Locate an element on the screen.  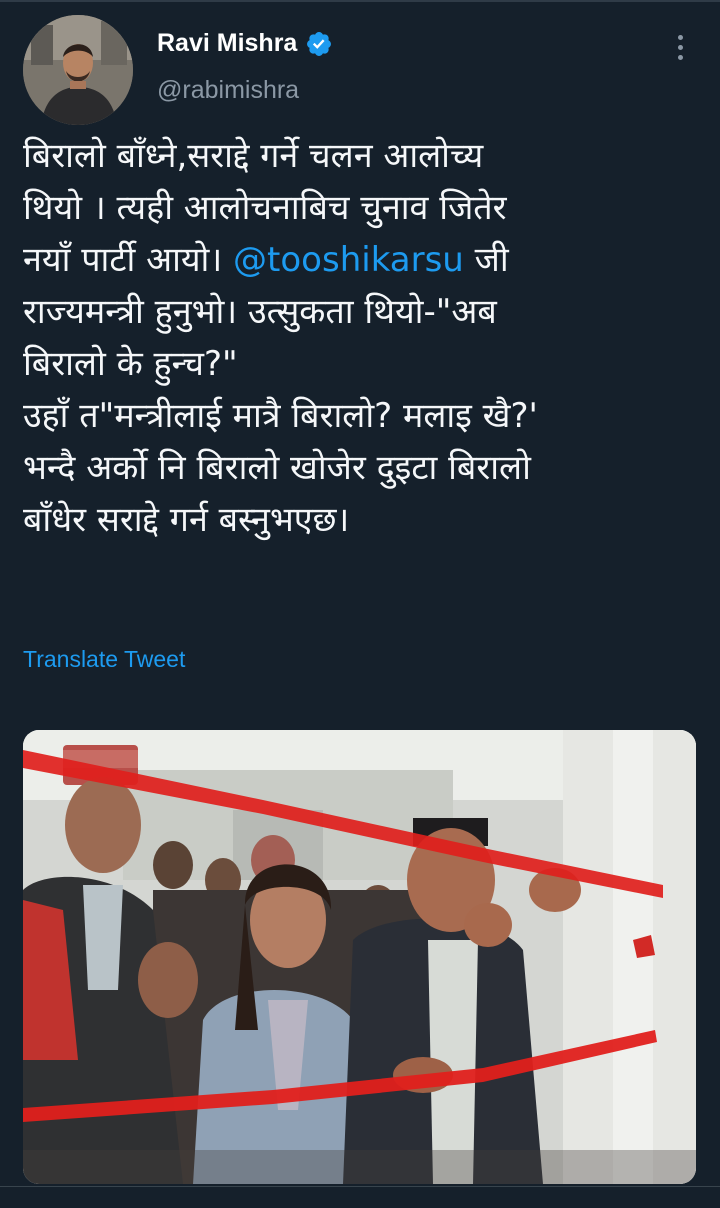
author-display-name: Ravi Mishra is located at coordinates (227, 43).